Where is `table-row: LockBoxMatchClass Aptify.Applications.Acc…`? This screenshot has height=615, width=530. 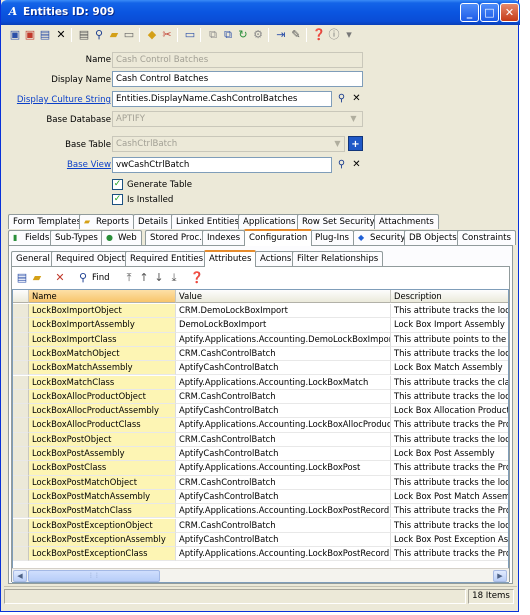
table-row: LockBoxMatchClass Aptify.Applications.Acc… is located at coordinates (260, 382).